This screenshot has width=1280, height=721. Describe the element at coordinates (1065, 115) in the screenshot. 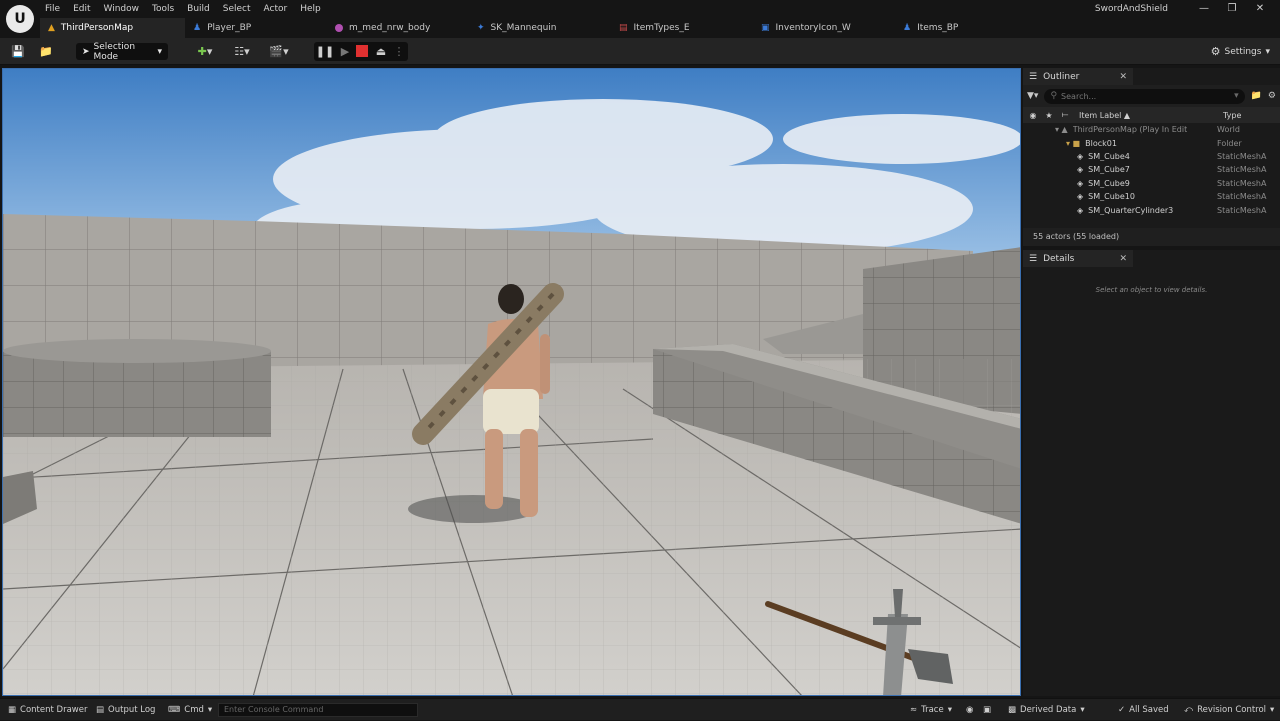

I see `pin-icon: ⟝` at that location.